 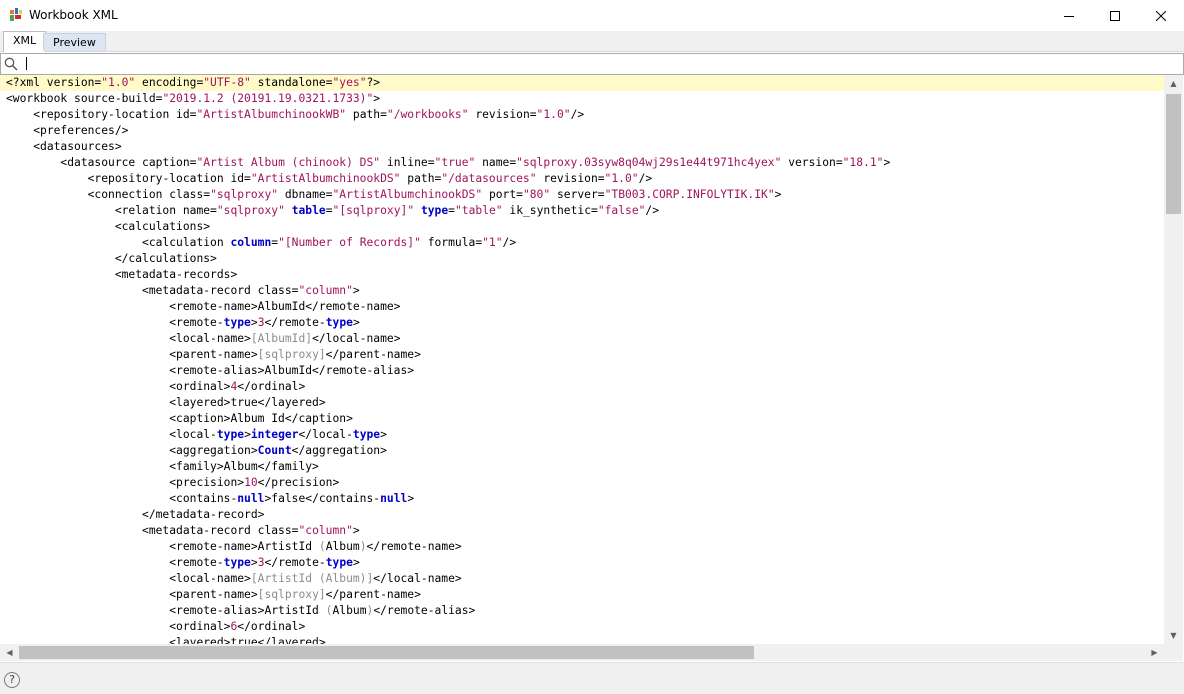 What do you see at coordinates (600, 64) in the screenshot?
I see `search-input` at bounding box center [600, 64].